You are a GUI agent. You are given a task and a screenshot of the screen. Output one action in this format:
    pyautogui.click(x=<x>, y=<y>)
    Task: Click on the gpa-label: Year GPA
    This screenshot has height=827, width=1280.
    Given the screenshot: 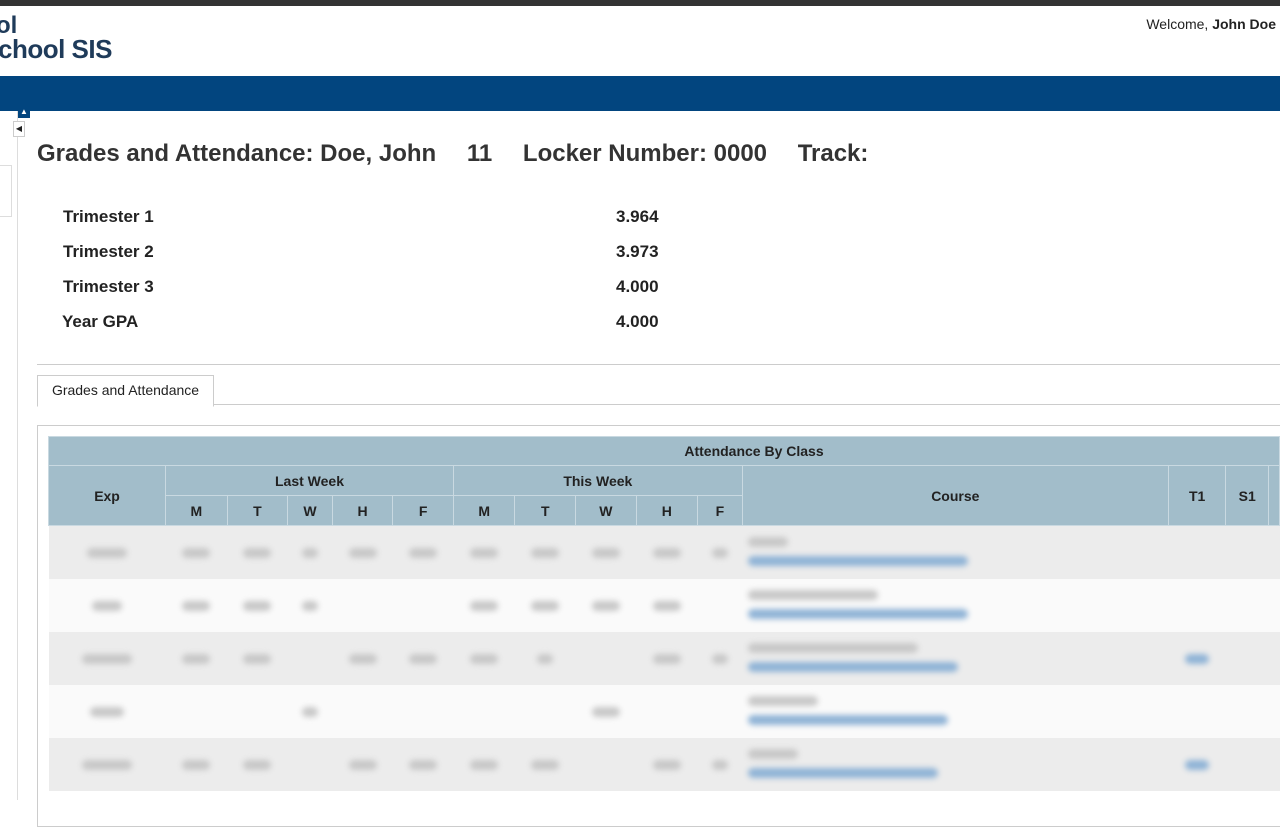 What is the action you would take?
    pyautogui.click(x=100, y=321)
    